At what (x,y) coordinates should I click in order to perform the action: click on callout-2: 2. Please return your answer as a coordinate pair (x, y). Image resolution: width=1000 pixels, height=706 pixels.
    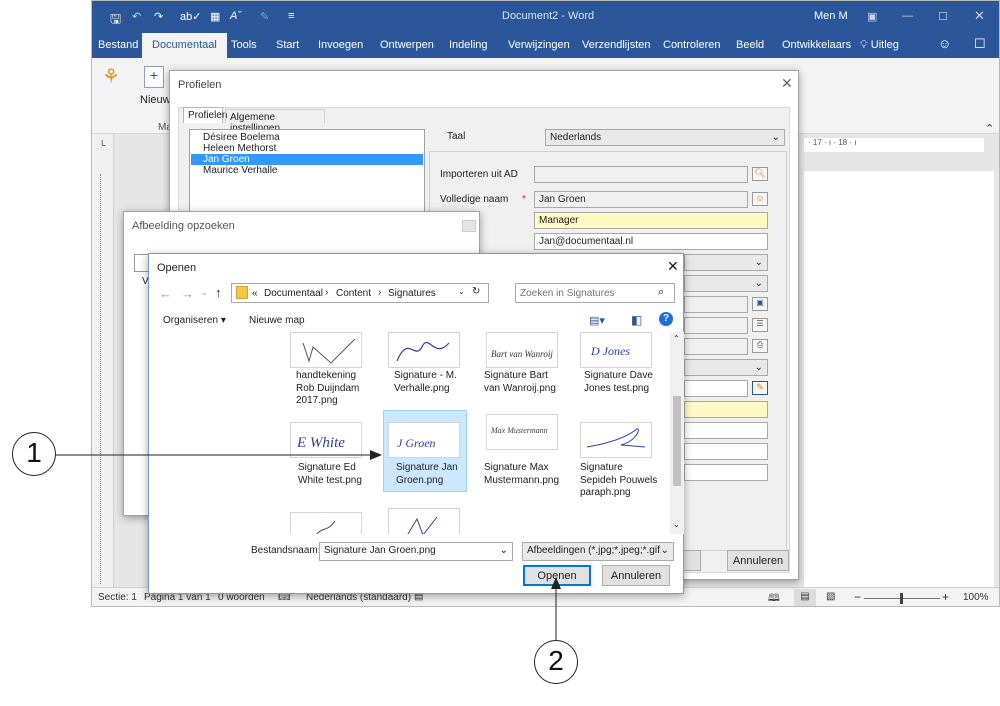
    Looking at the image, I should click on (556, 662).